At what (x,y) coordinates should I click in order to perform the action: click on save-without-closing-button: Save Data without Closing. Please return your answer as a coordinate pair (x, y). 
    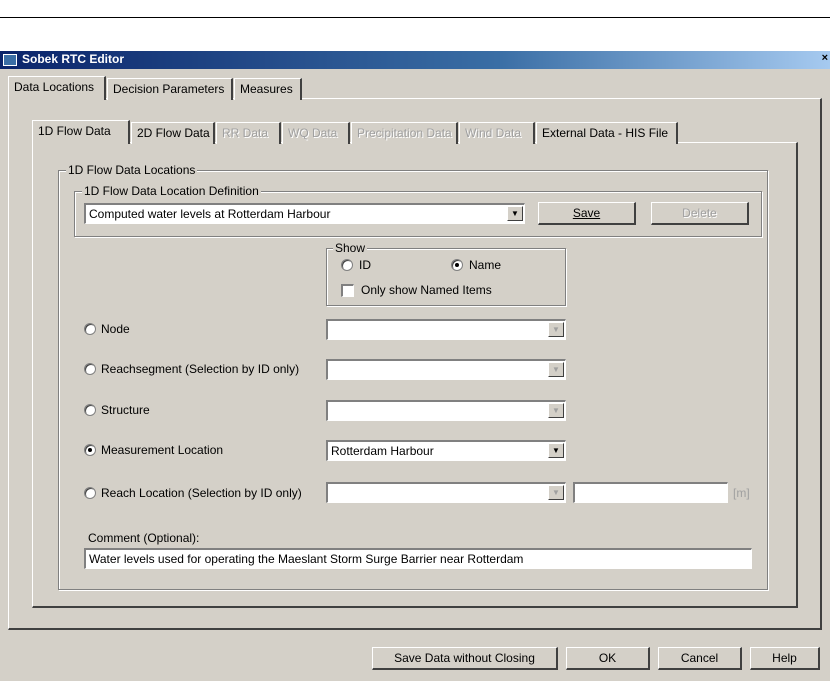
    Looking at the image, I should click on (465, 658).